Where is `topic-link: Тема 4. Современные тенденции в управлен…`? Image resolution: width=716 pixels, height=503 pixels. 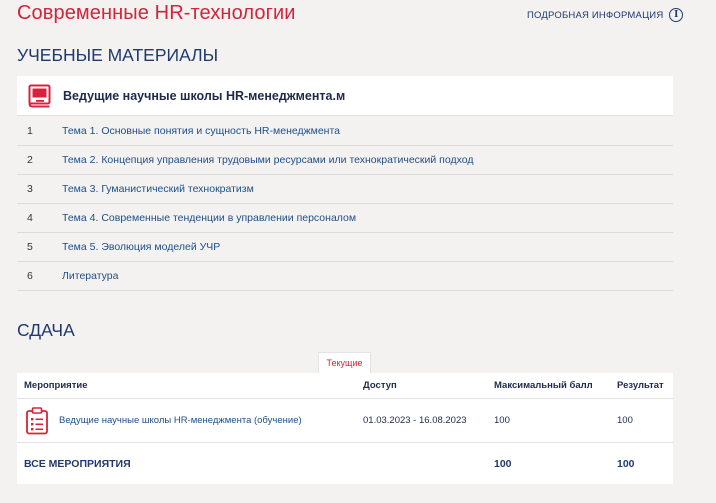
topic-link: Тема 4. Современные тенденции в управлен… is located at coordinates (209, 218).